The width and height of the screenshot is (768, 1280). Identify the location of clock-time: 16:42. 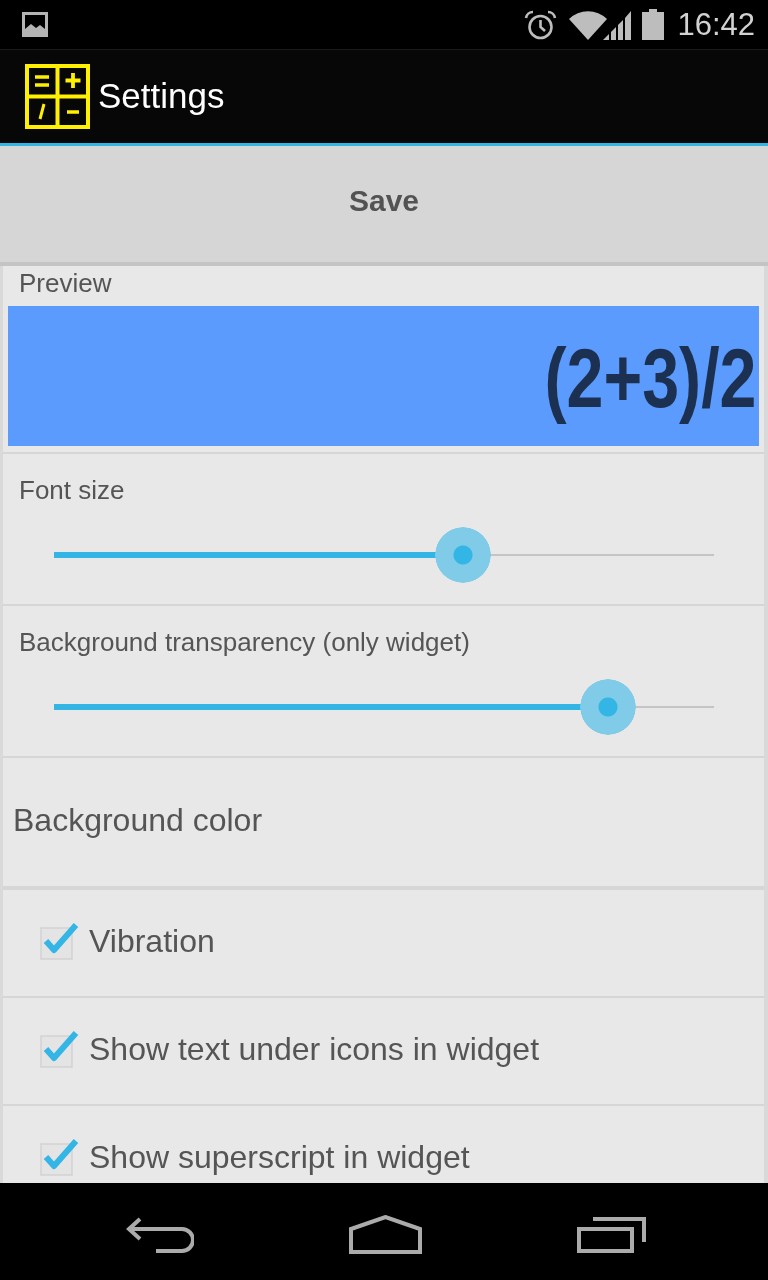
(716, 24).